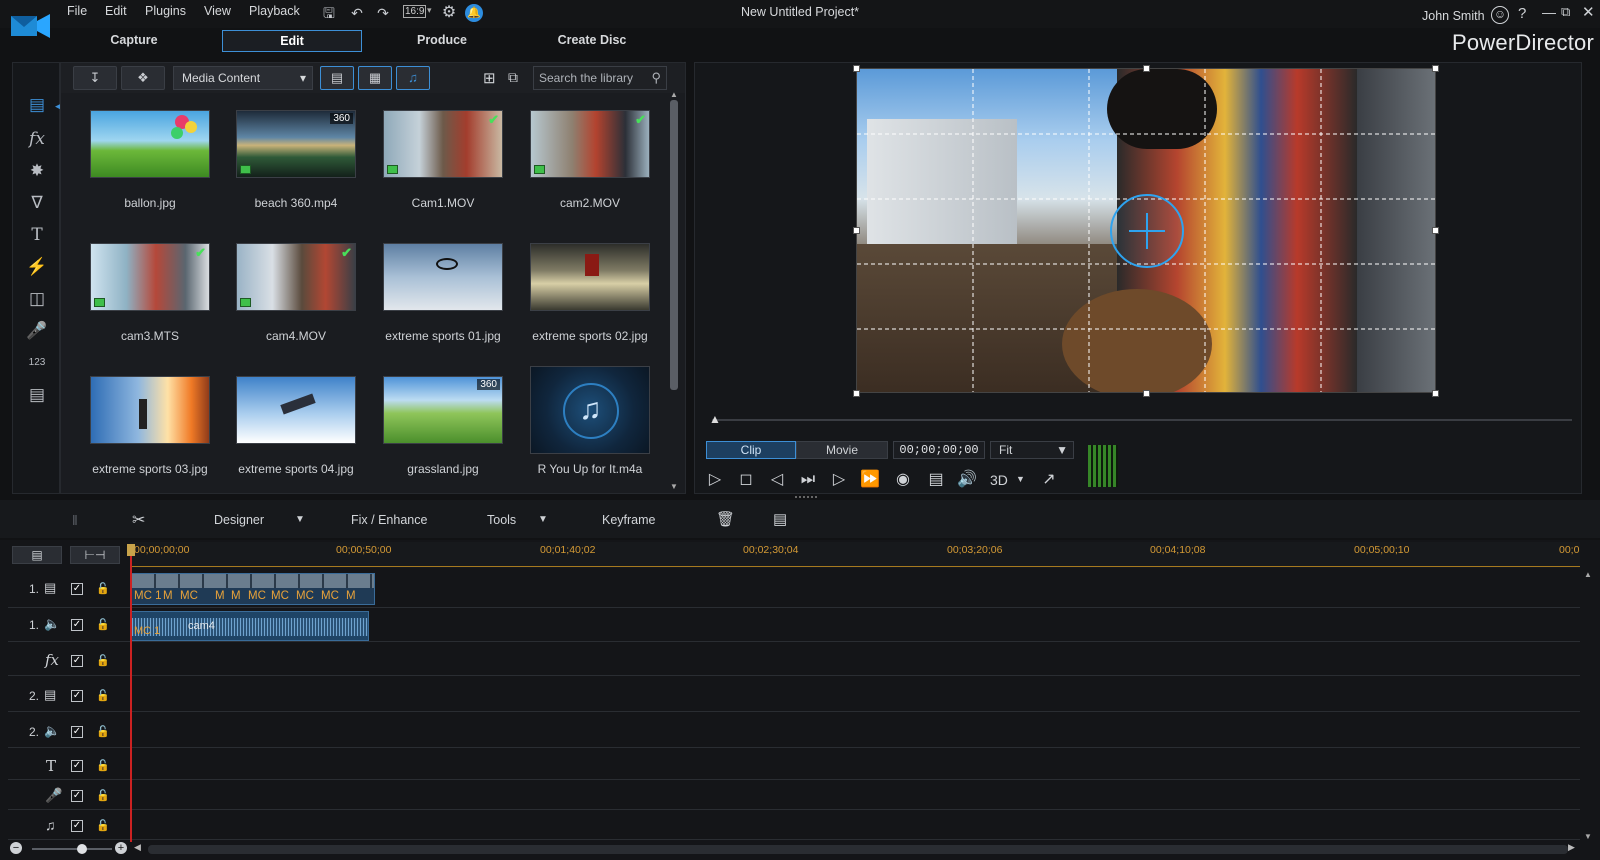  What do you see at coordinates (1049, 480) in the screenshot?
I see `undock-preview-icon: ↗` at bounding box center [1049, 480].